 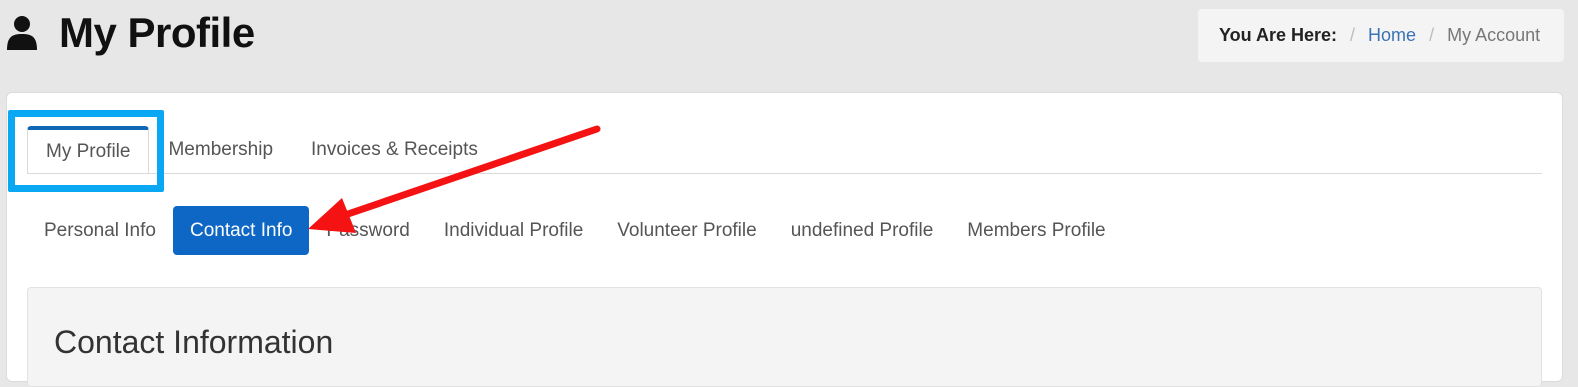 What do you see at coordinates (1278, 35) in the screenshot?
I see `breadcrumb-label: You Are Here:` at bounding box center [1278, 35].